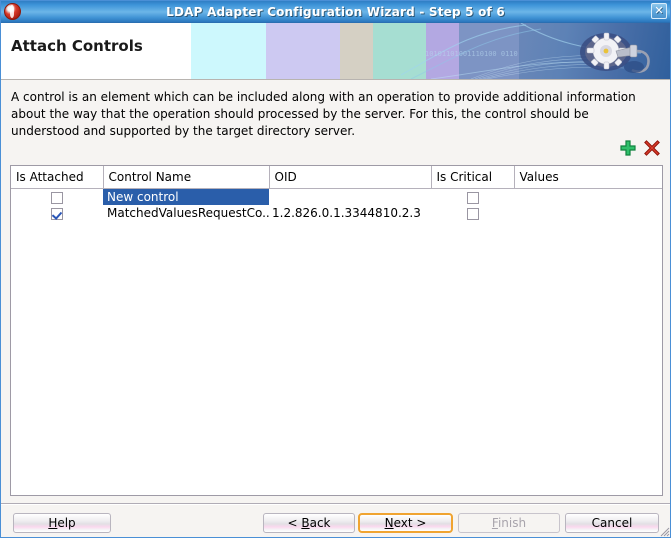  What do you see at coordinates (350, 177) in the screenshot?
I see `column-header-oid: OID` at bounding box center [350, 177].